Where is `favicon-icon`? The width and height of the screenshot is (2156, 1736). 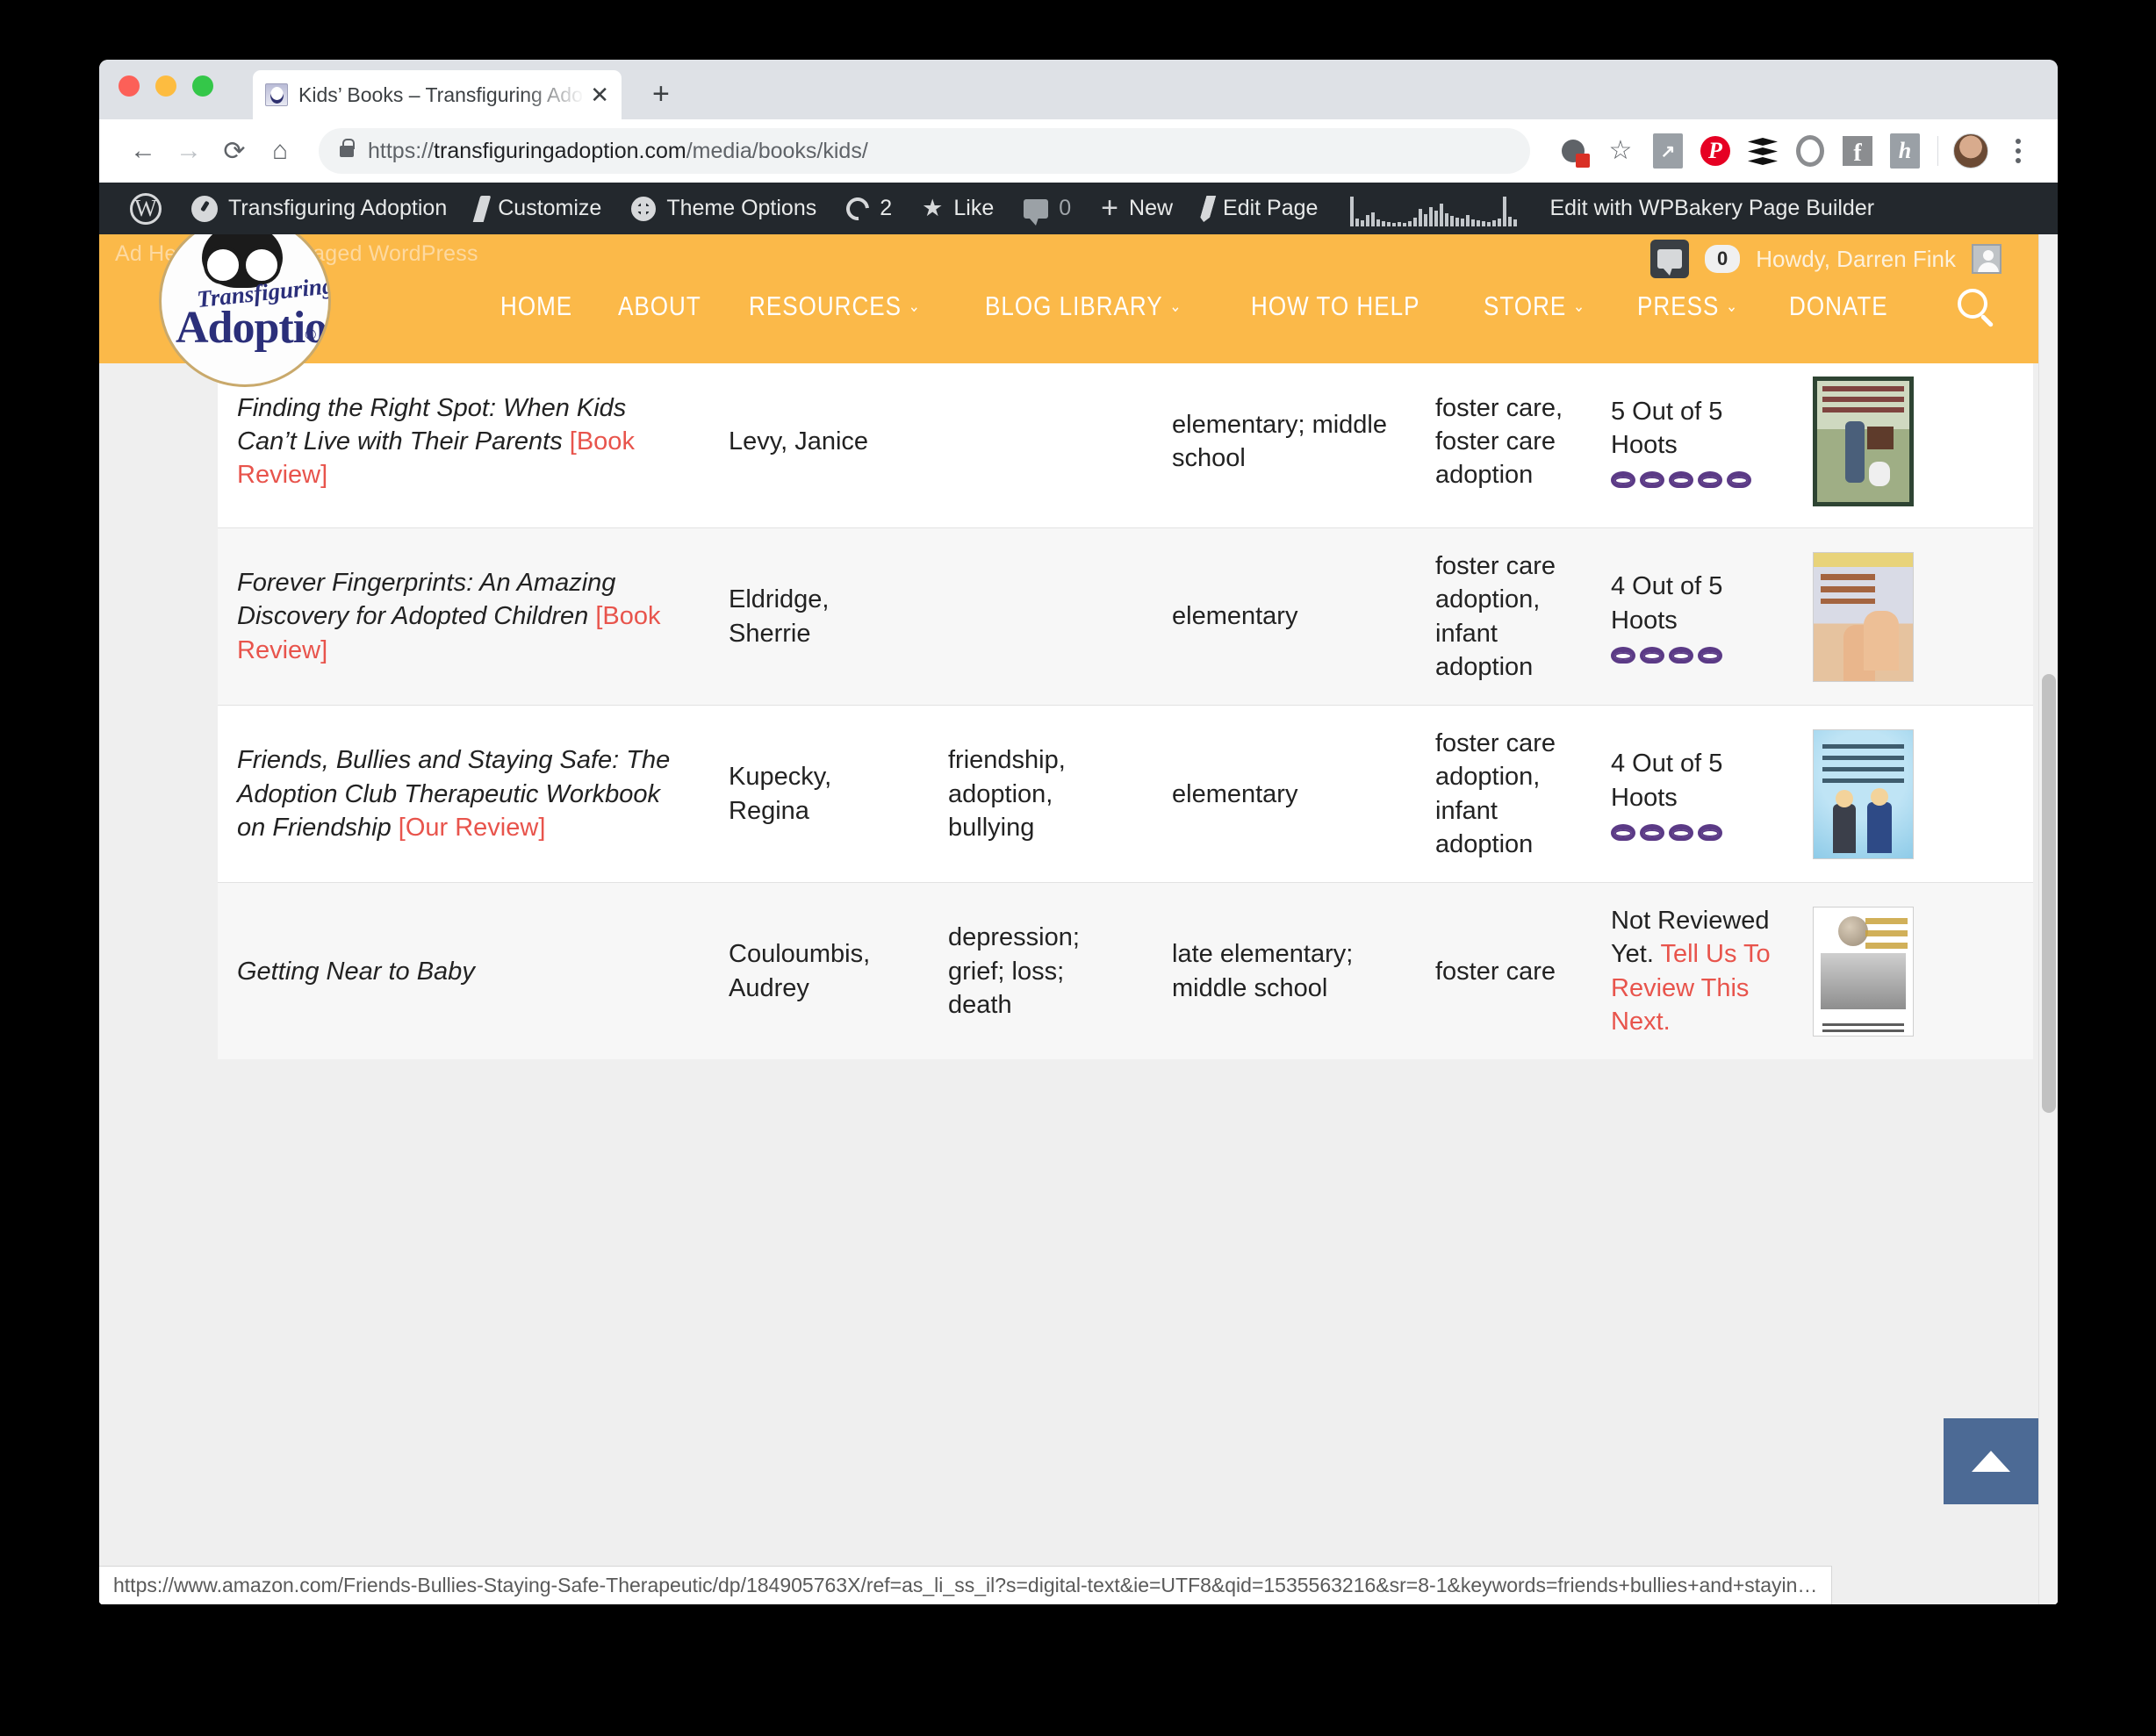
favicon-icon is located at coordinates (276, 94).